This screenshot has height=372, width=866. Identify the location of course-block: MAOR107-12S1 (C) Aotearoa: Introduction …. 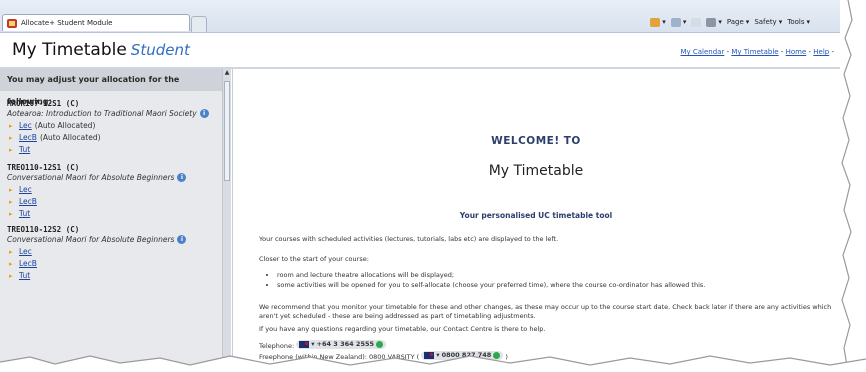
(108, 126).